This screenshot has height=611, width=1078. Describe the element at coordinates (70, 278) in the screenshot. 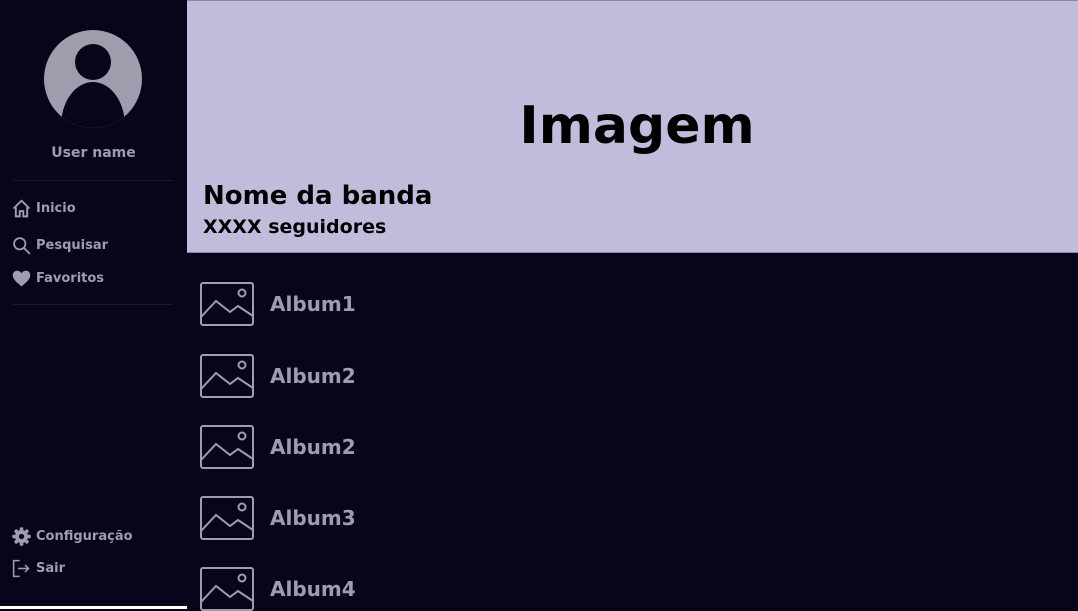

I see `nav-item-label: Favoritos` at that location.